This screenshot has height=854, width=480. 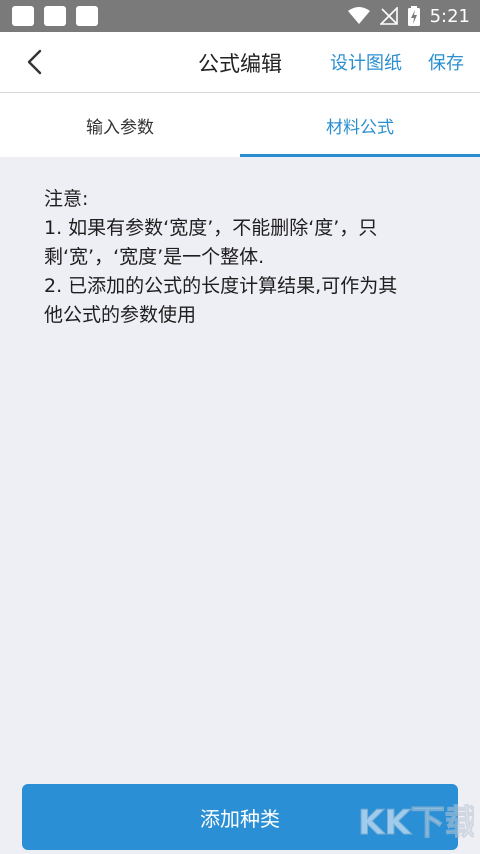 I want to click on chevron-left-icon, so click(x=34, y=62).